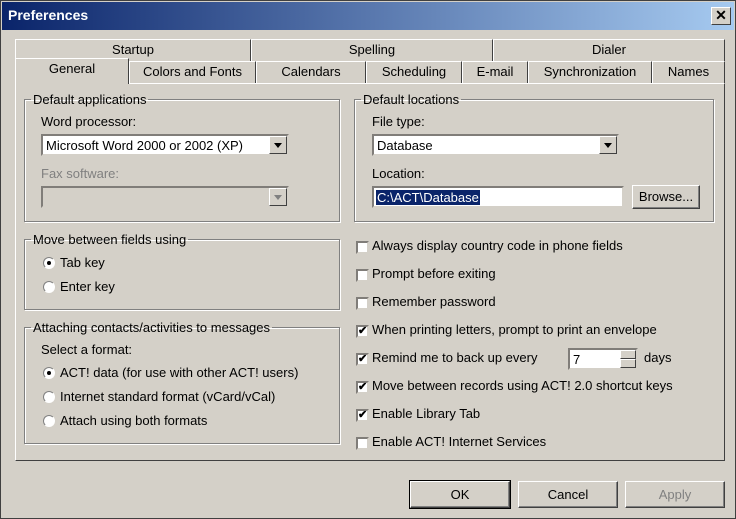  I want to click on backup-label: Remind me to back up every, so click(454, 357).